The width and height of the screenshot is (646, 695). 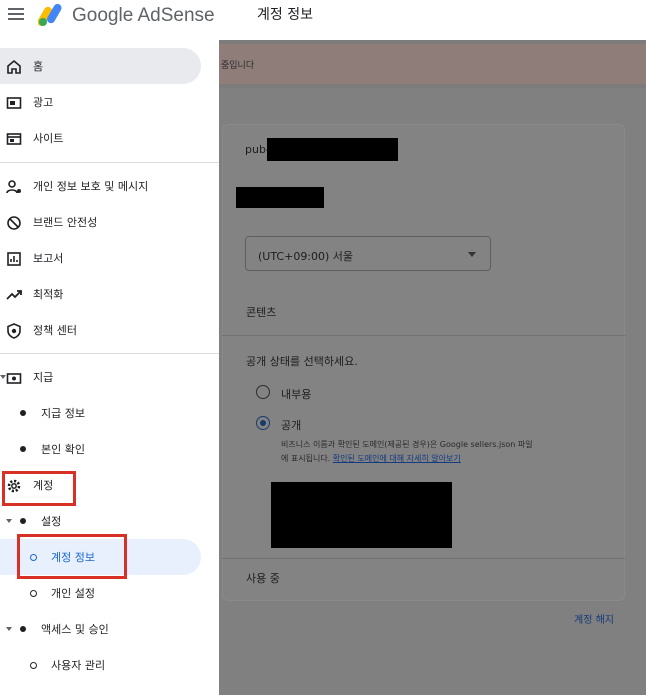 What do you see at coordinates (109, 294) in the screenshot?
I see `sidebar-item-optimization: 최적화` at bounding box center [109, 294].